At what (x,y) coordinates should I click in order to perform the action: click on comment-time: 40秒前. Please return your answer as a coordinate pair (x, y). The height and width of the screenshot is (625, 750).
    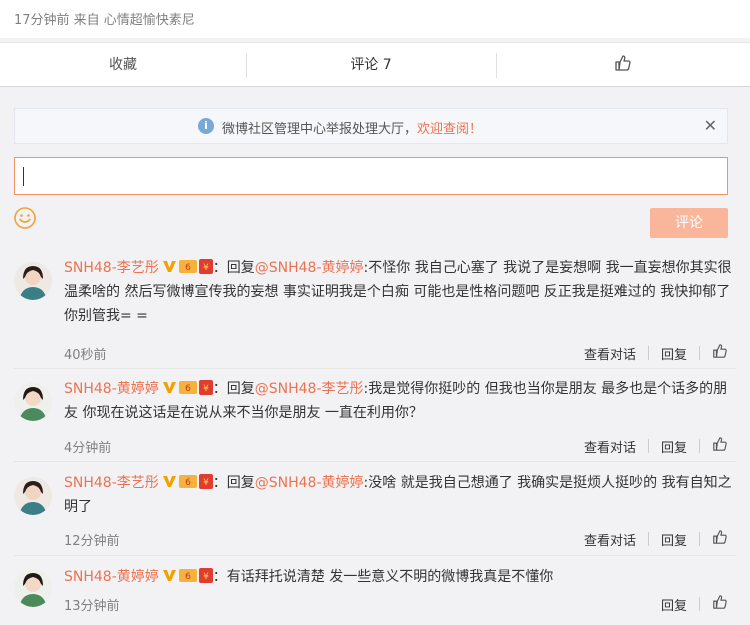
    Looking at the image, I should click on (85, 355).